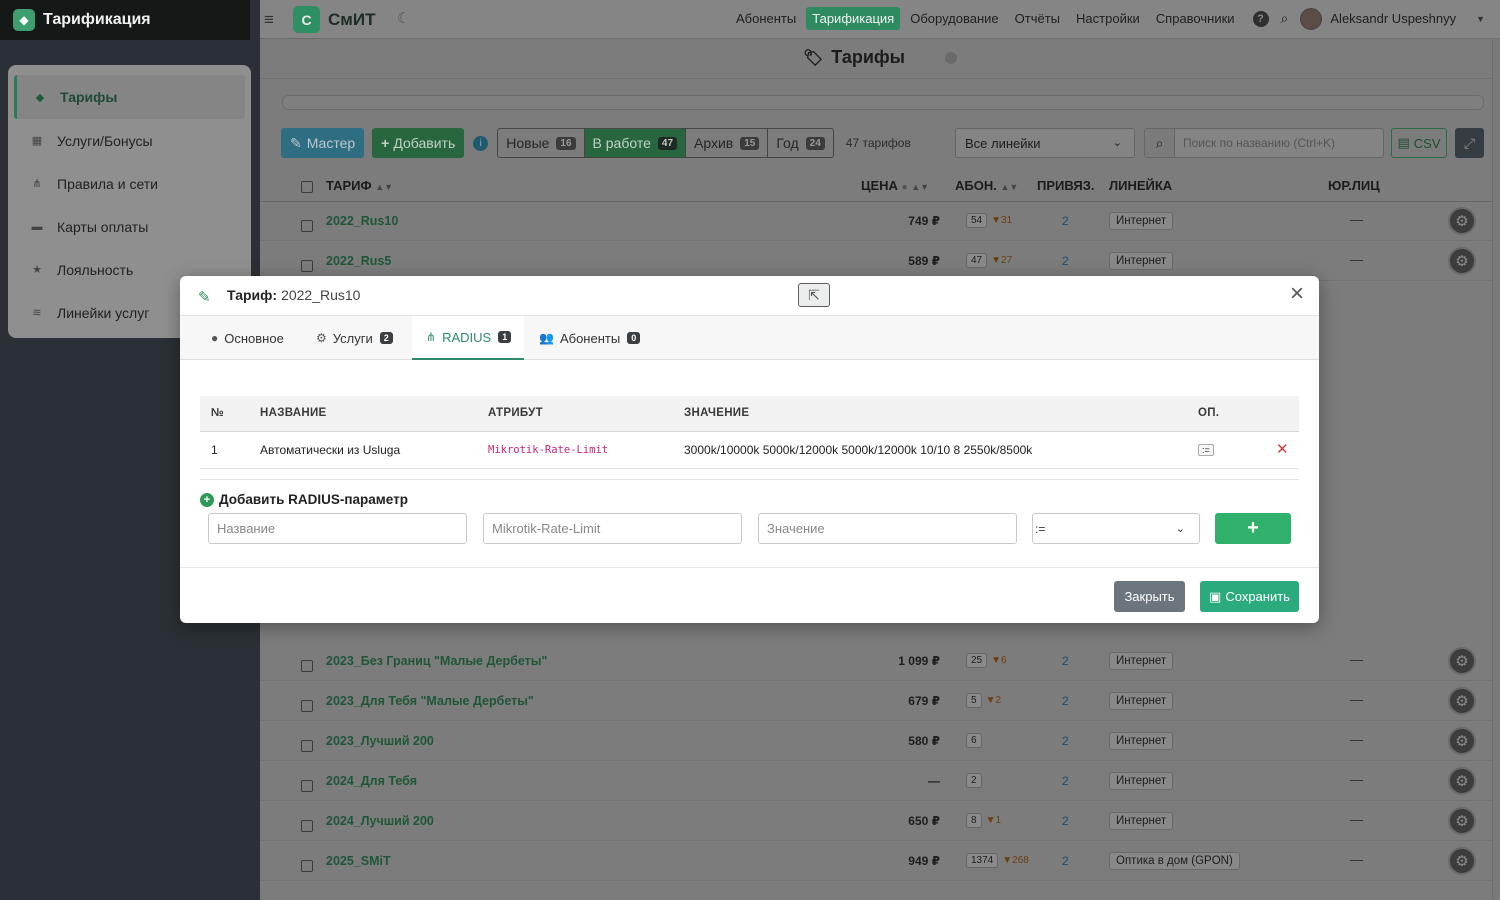  What do you see at coordinates (1419, 143) in the screenshot?
I see `csv-button: ▤ CSV` at bounding box center [1419, 143].